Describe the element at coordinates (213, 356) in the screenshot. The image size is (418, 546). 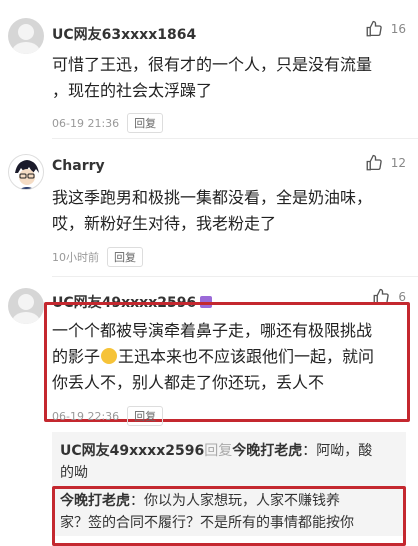
I see `comment-line: 的影子 王迅本来也不应该跟他们一起，就问` at that location.